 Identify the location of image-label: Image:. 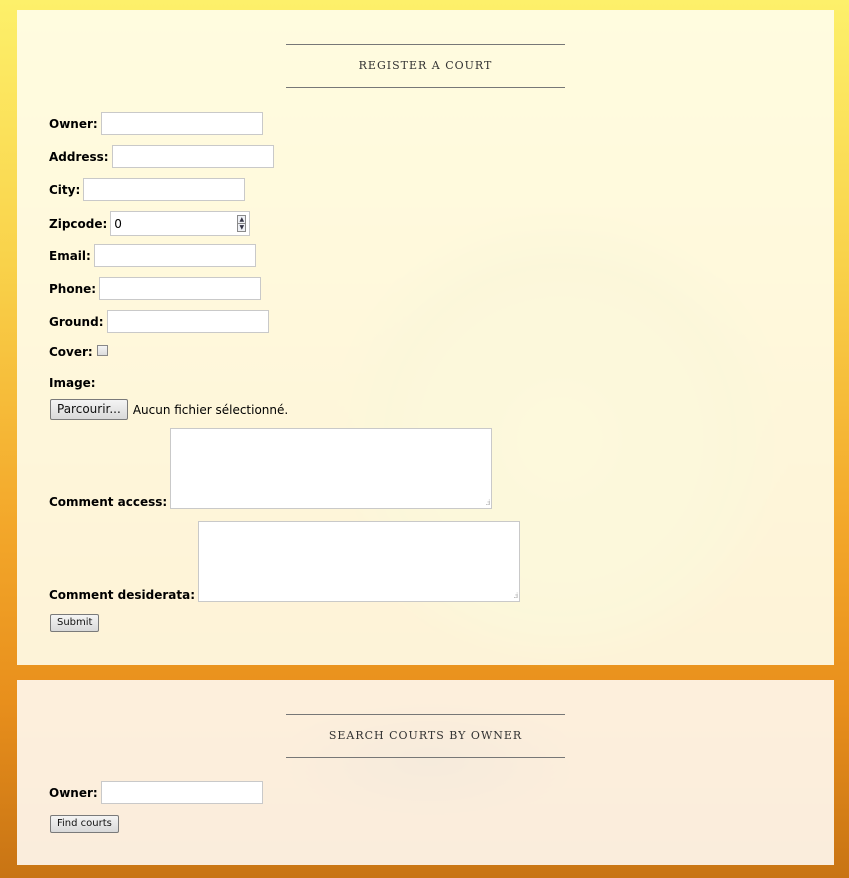
(72, 383).